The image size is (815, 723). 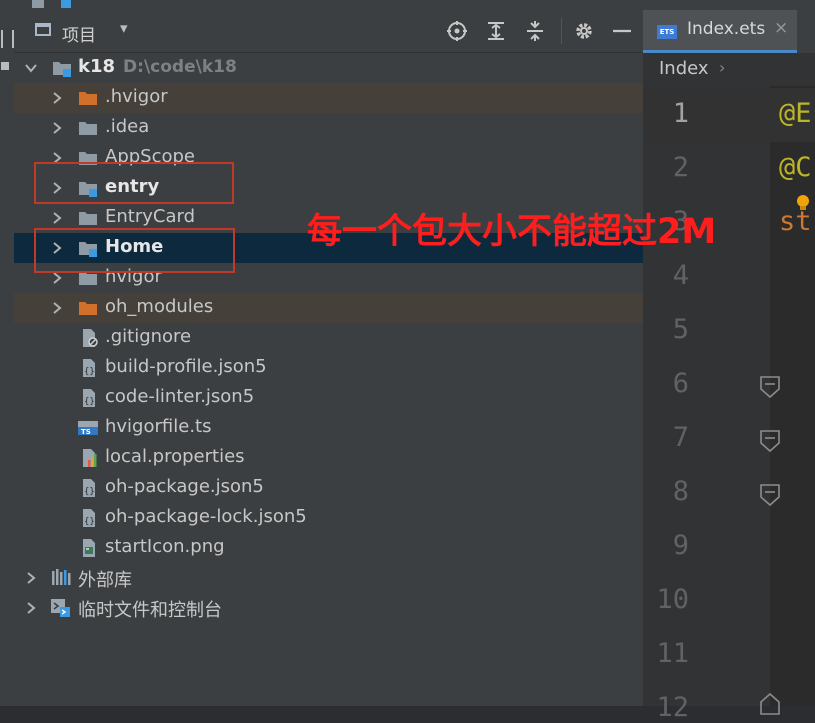 I want to click on root-name: k18, so click(x=97, y=66).